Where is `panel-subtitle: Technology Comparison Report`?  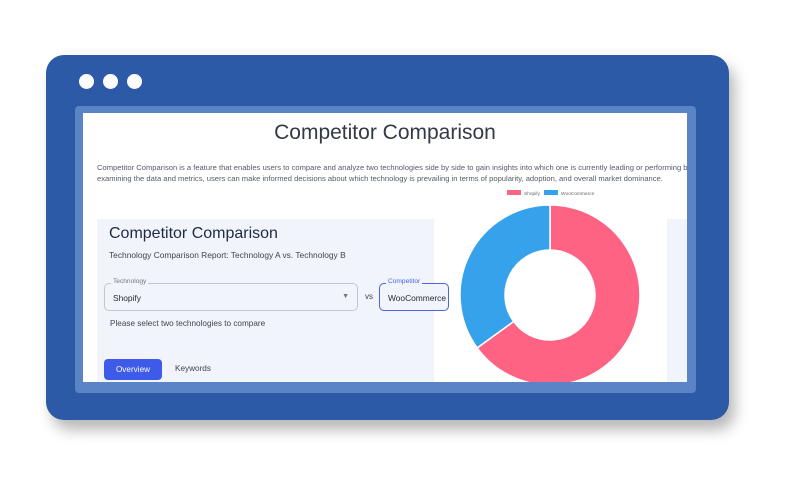 panel-subtitle: Technology Comparison Report is located at coordinates (227, 255).